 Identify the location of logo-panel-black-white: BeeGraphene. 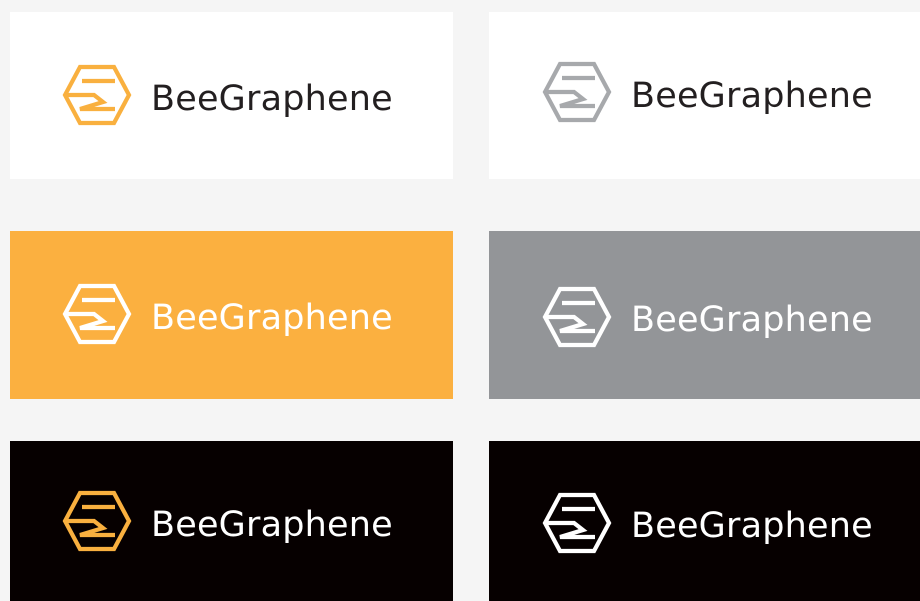
(704, 521).